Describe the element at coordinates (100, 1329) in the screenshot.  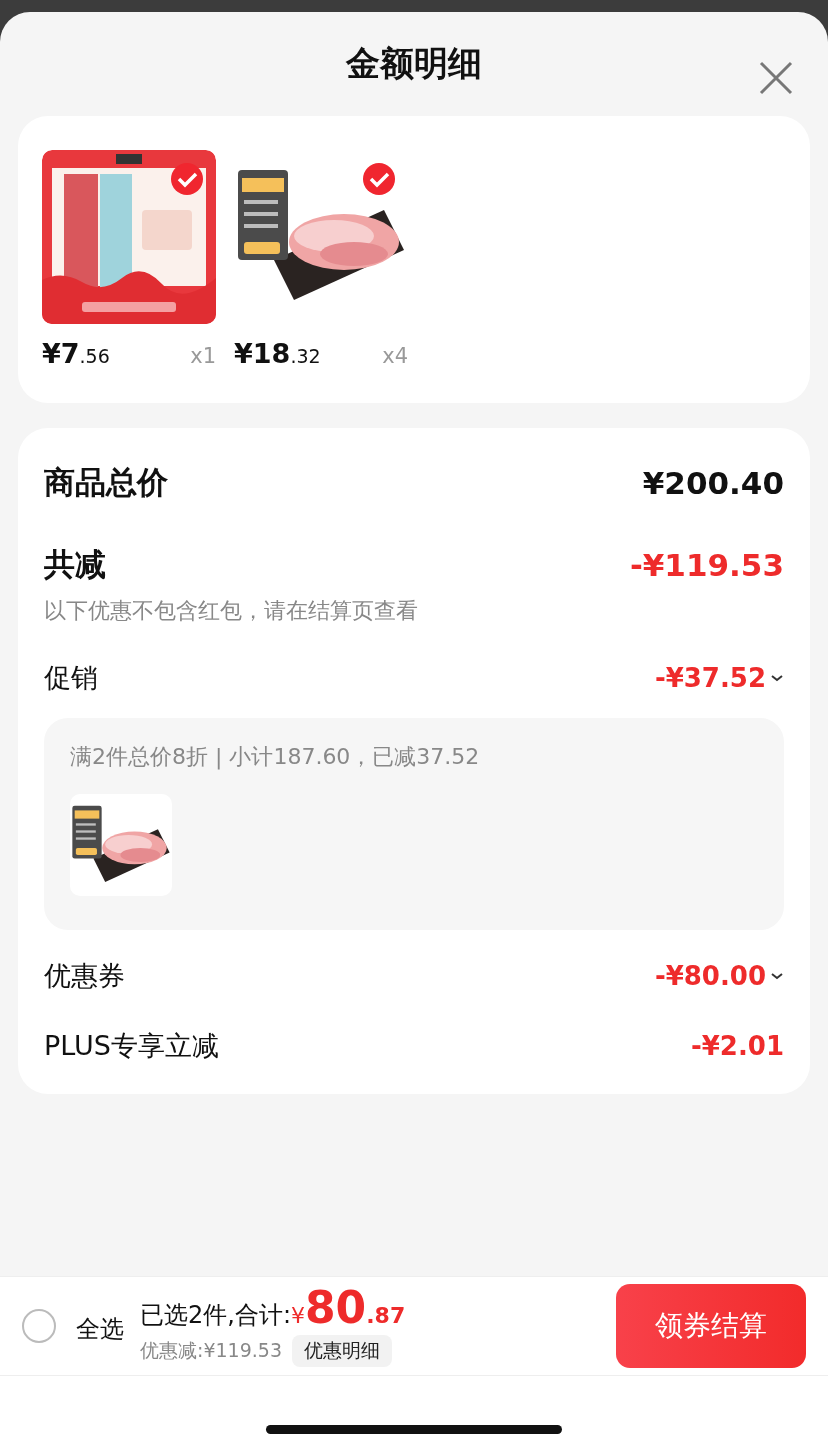
I see `select-all-label: 全选` at that location.